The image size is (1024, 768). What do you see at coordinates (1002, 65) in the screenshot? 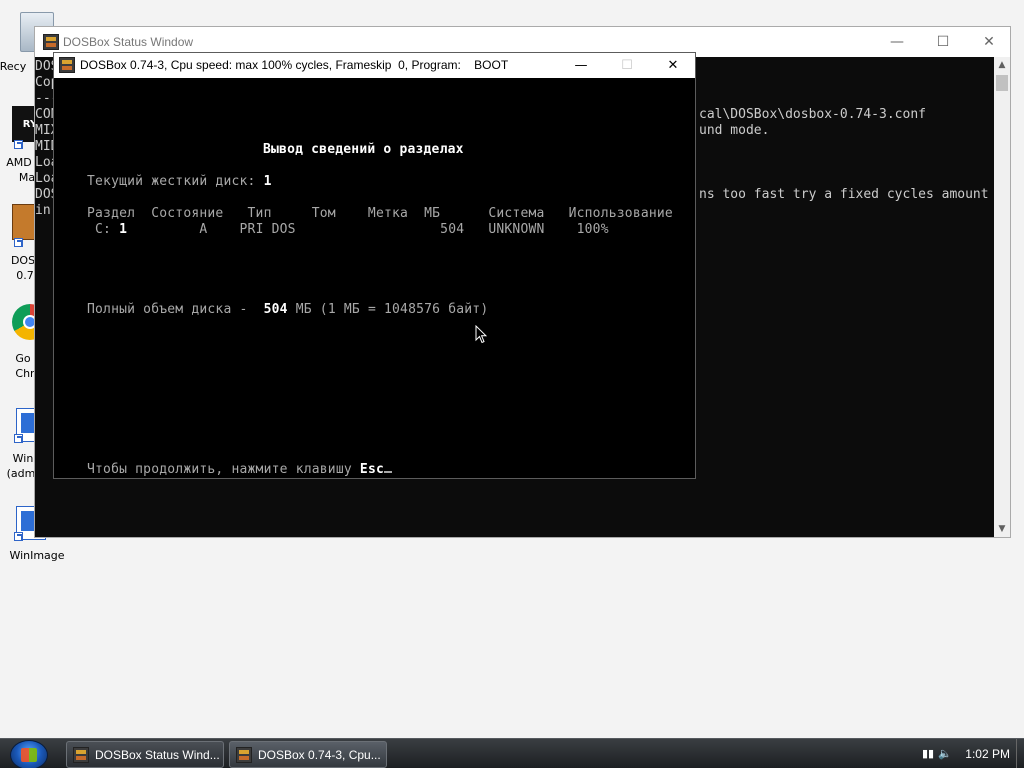
I see `scroll-up-arrow-icon: ▲` at bounding box center [1002, 65].